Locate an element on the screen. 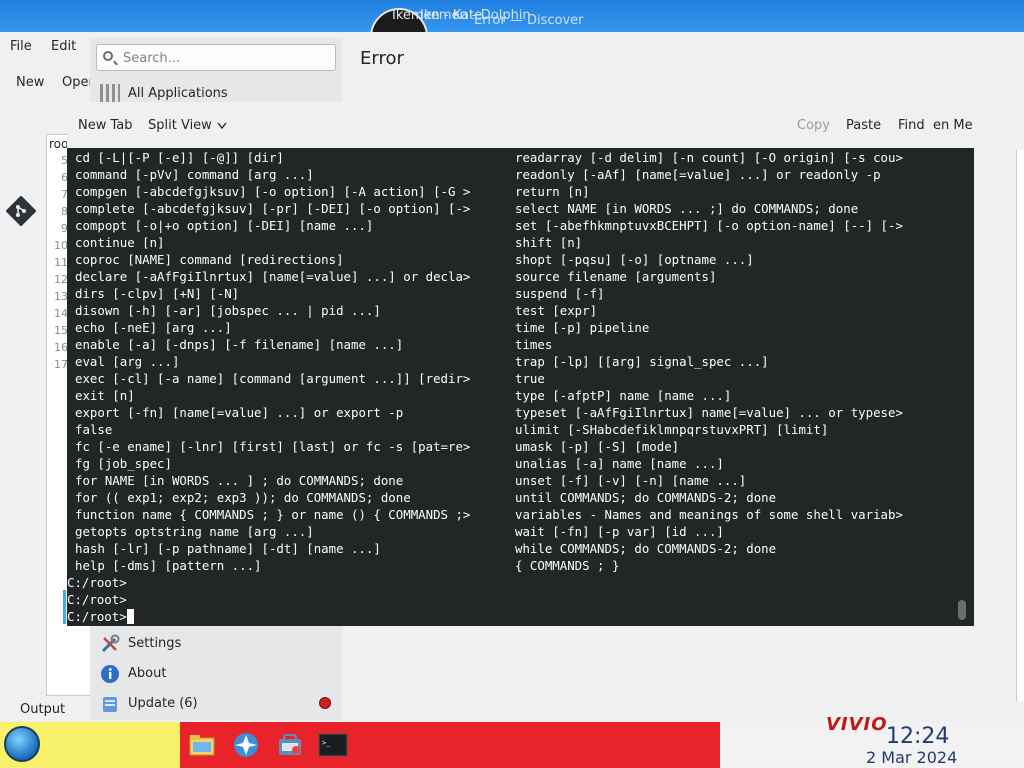 The height and width of the screenshot is (768, 1024). start-icon is located at coordinates (22, 744).